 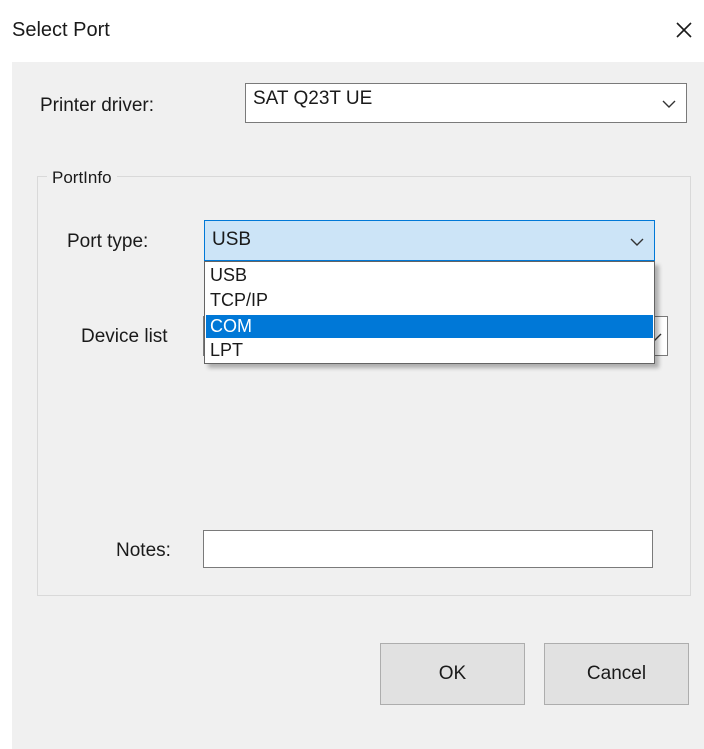 What do you see at coordinates (429, 300) in the screenshot?
I see `port-option-tcpip: TCP/IP` at bounding box center [429, 300].